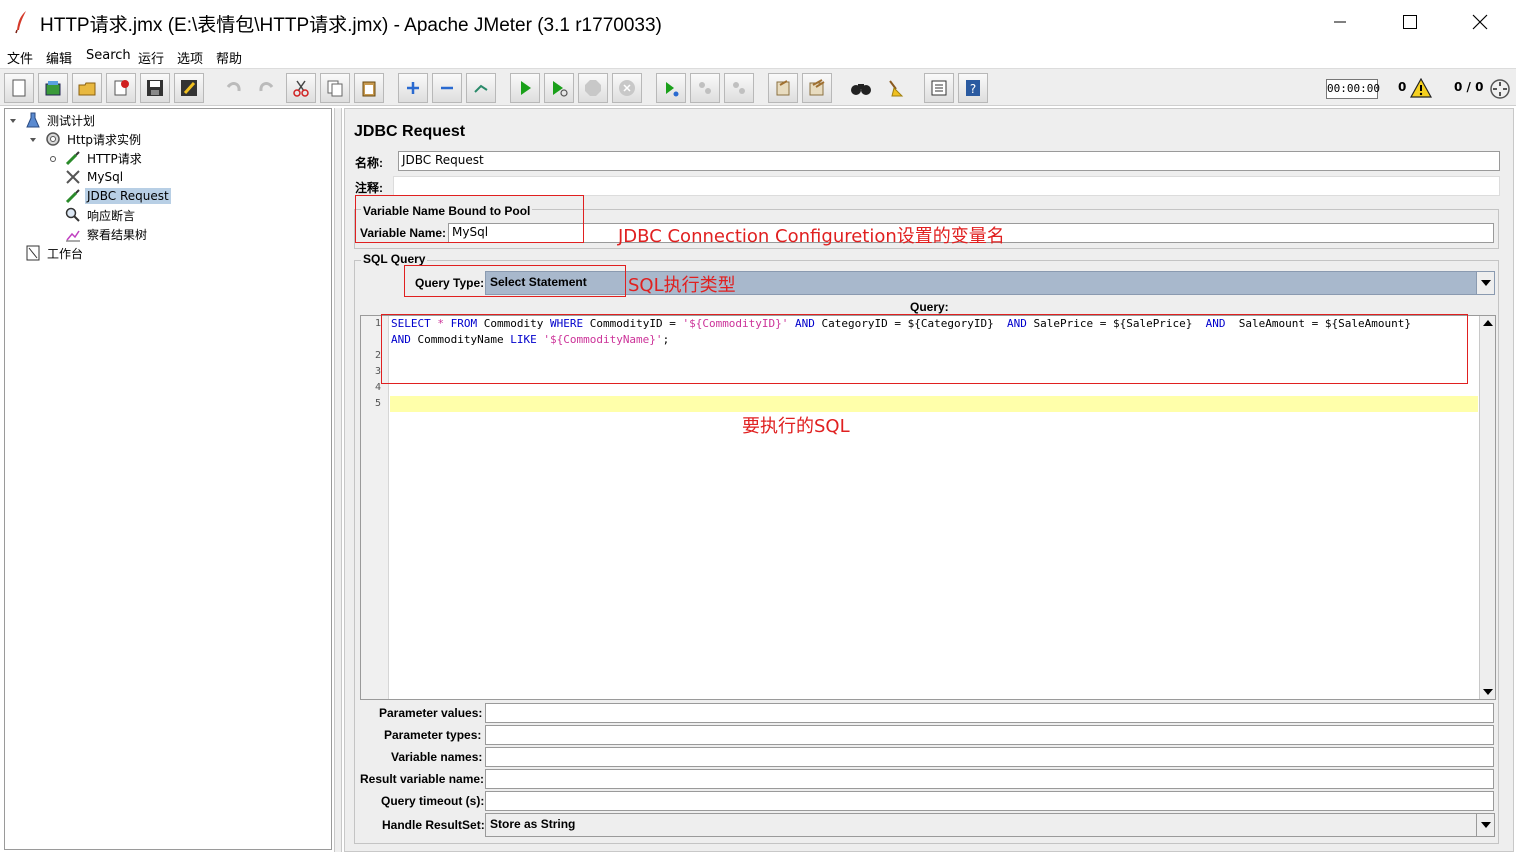 The height and width of the screenshot is (854, 1516). What do you see at coordinates (151, 57) in the screenshot?
I see `menu-run: 运行` at bounding box center [151, 57].